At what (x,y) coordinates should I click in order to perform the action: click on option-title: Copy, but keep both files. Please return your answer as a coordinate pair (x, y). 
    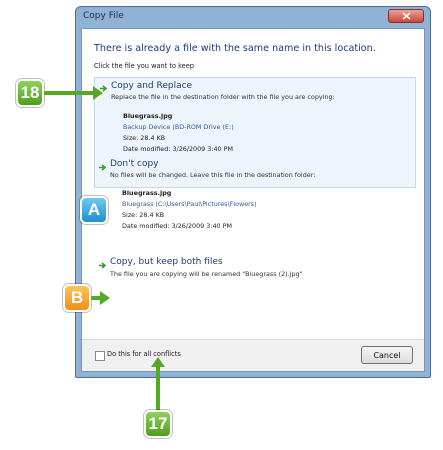
    Looking at the image, I should click on (166, 262).